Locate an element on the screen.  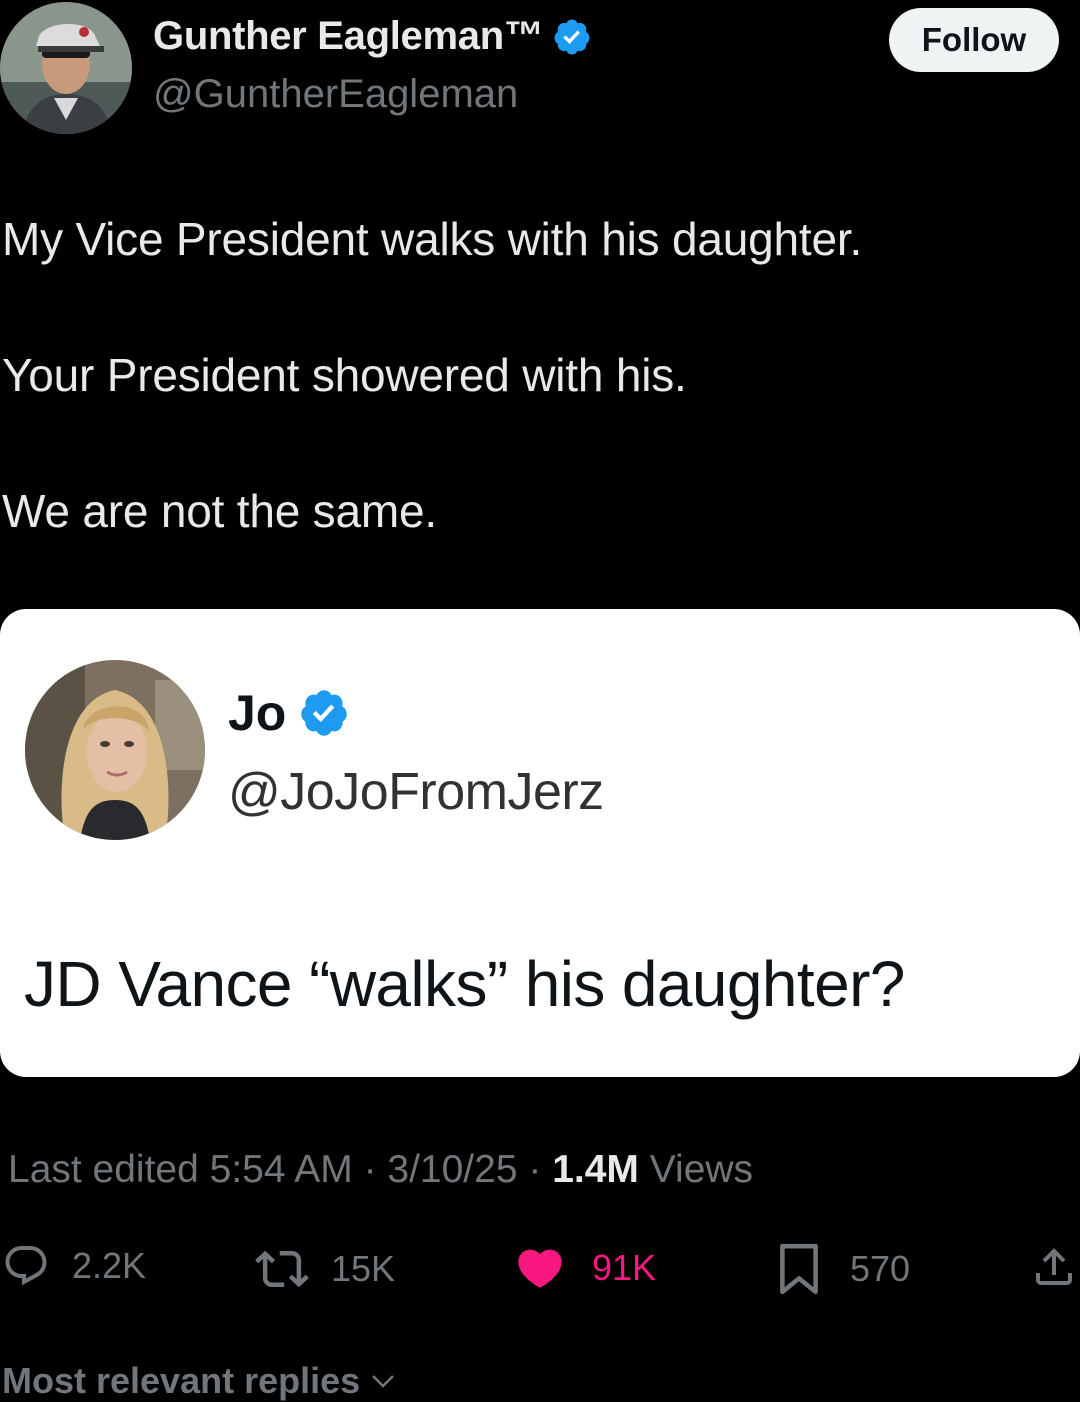
views-label: Views is located at coordinates (696, 1169).